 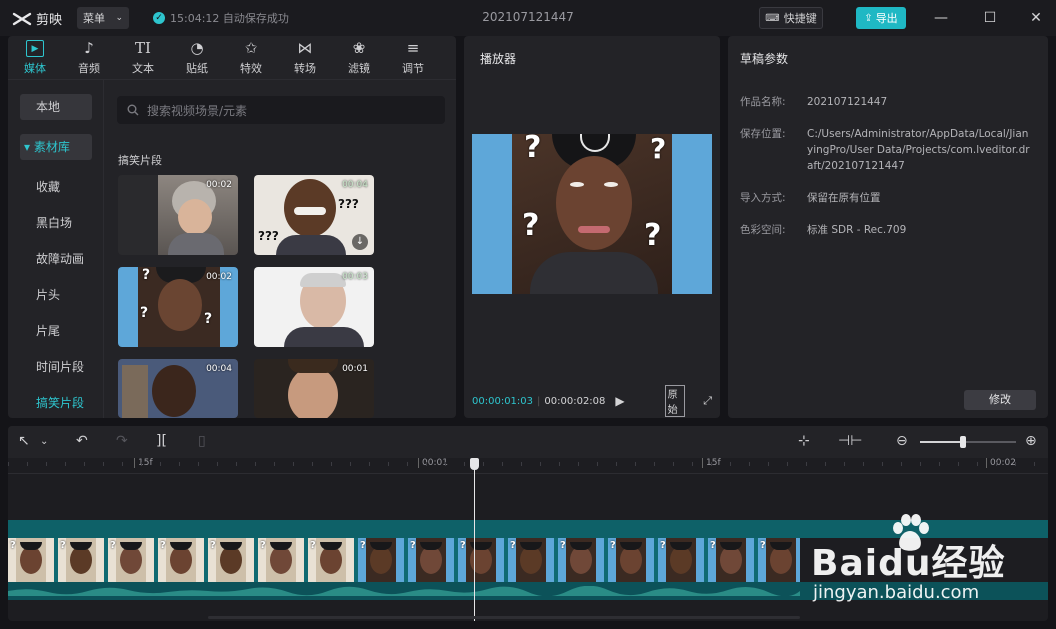 I want to click on close-icon: ✕, so click(x=1036, y=18).